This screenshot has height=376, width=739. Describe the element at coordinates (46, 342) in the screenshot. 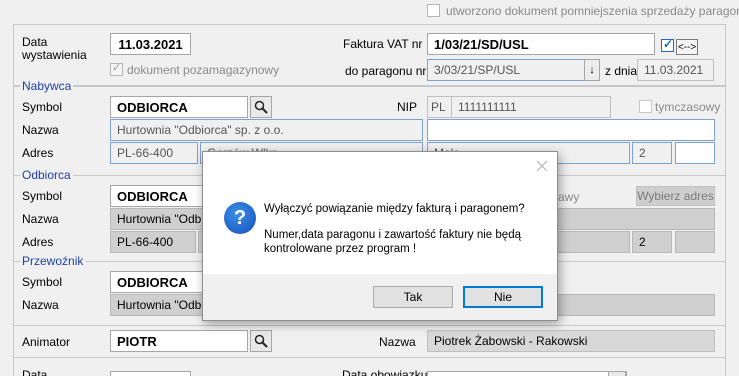

I see `animator-label: Animator` at that location.